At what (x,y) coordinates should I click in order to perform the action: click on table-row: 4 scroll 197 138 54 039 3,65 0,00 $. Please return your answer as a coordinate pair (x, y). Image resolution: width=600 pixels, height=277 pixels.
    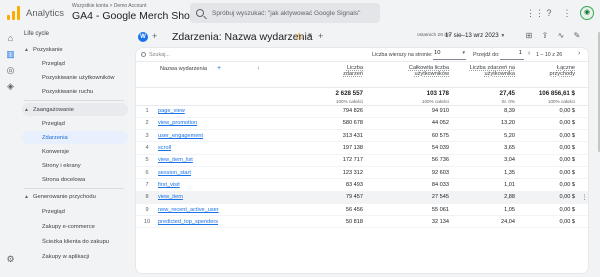
    Looking at the image, I should click on (362, 148).